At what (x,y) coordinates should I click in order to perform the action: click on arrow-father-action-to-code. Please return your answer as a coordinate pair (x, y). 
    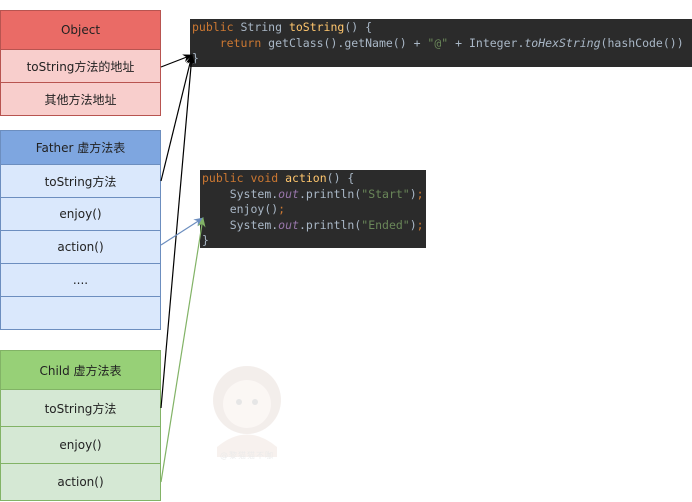
    Looking at the image, I should click on (182, 231).